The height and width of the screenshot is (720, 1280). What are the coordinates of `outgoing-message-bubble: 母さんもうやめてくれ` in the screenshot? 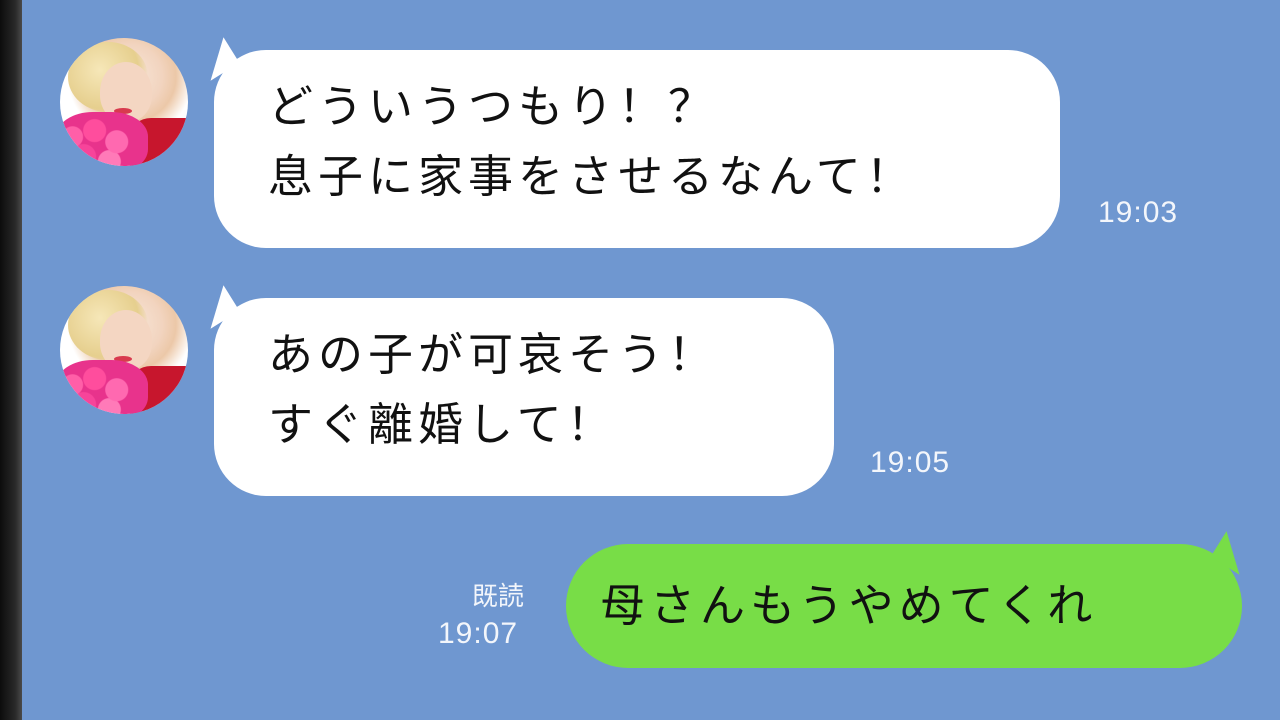 It's located at (904, 606).